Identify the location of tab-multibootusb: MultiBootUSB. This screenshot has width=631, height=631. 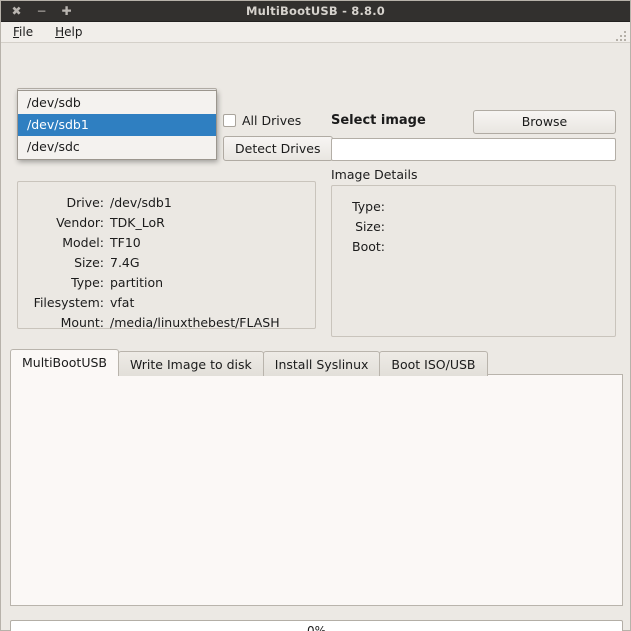
(64, 362).